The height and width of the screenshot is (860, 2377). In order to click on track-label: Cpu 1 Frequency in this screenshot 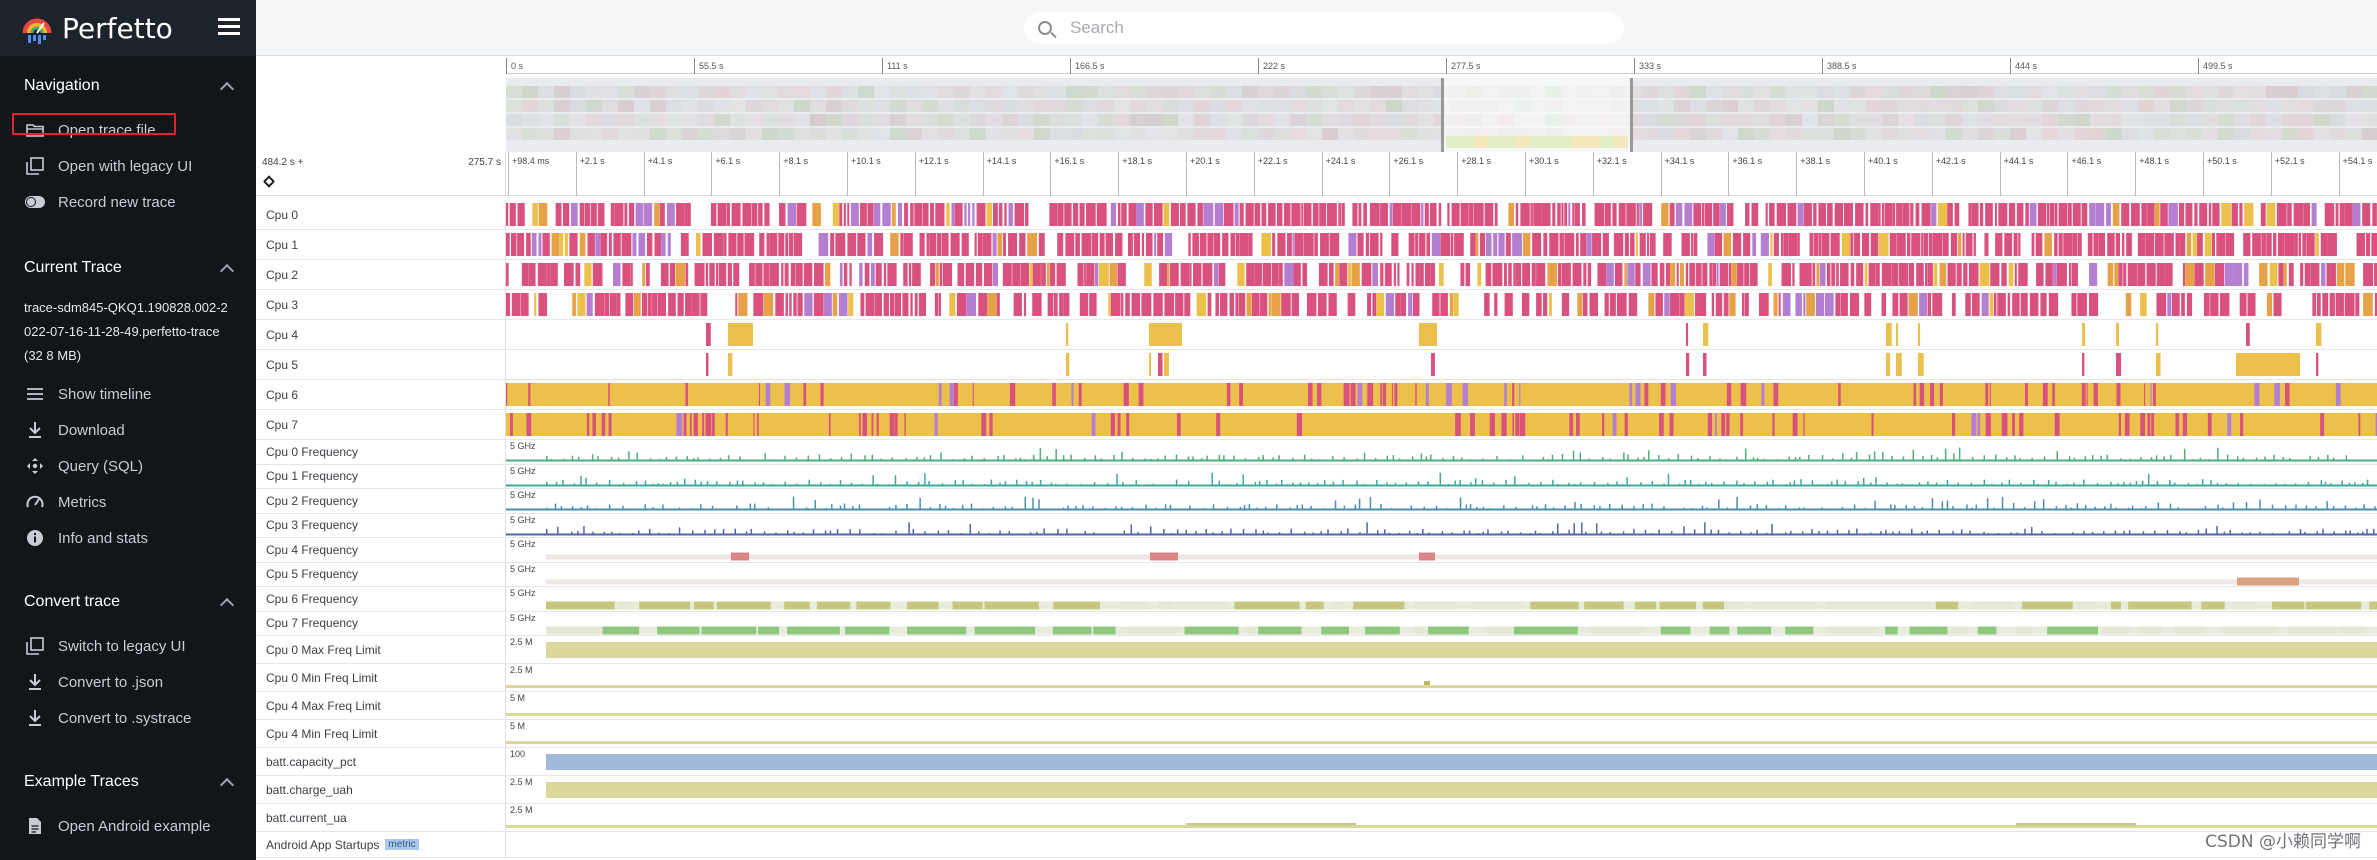, I will do `click(381, 476)`.